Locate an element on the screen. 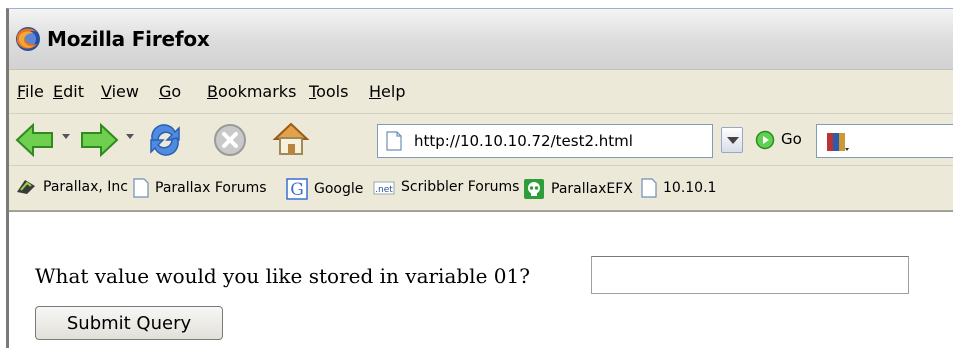  stop-icon is located at coordinates (230, 140).